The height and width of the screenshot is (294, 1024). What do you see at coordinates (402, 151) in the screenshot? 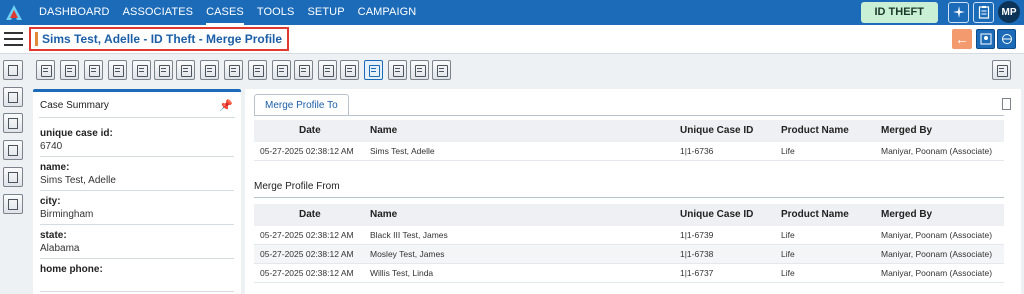
I see `cell-name: Sims Test, Adelle` at bounding box center [402, 151].